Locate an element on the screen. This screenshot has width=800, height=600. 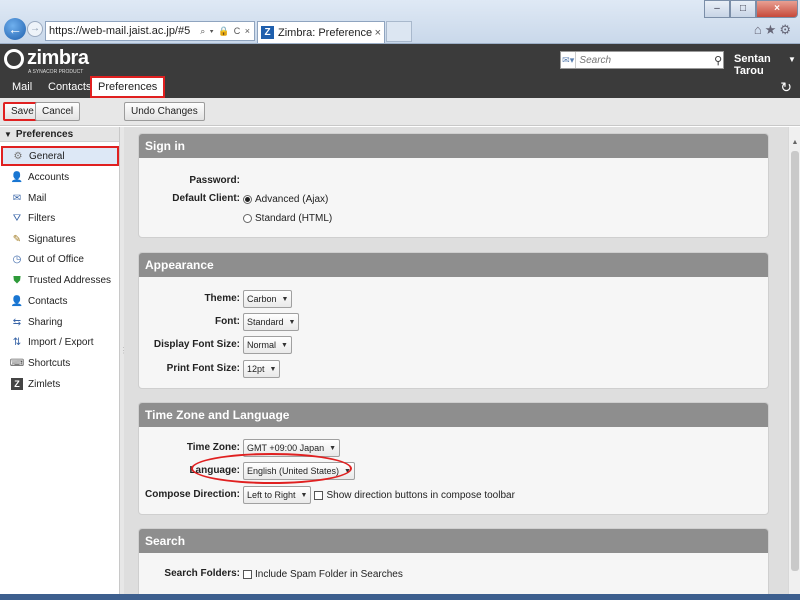
sidebar-item-signatures: ✎ Signatures is located at coordinates (60, 239).